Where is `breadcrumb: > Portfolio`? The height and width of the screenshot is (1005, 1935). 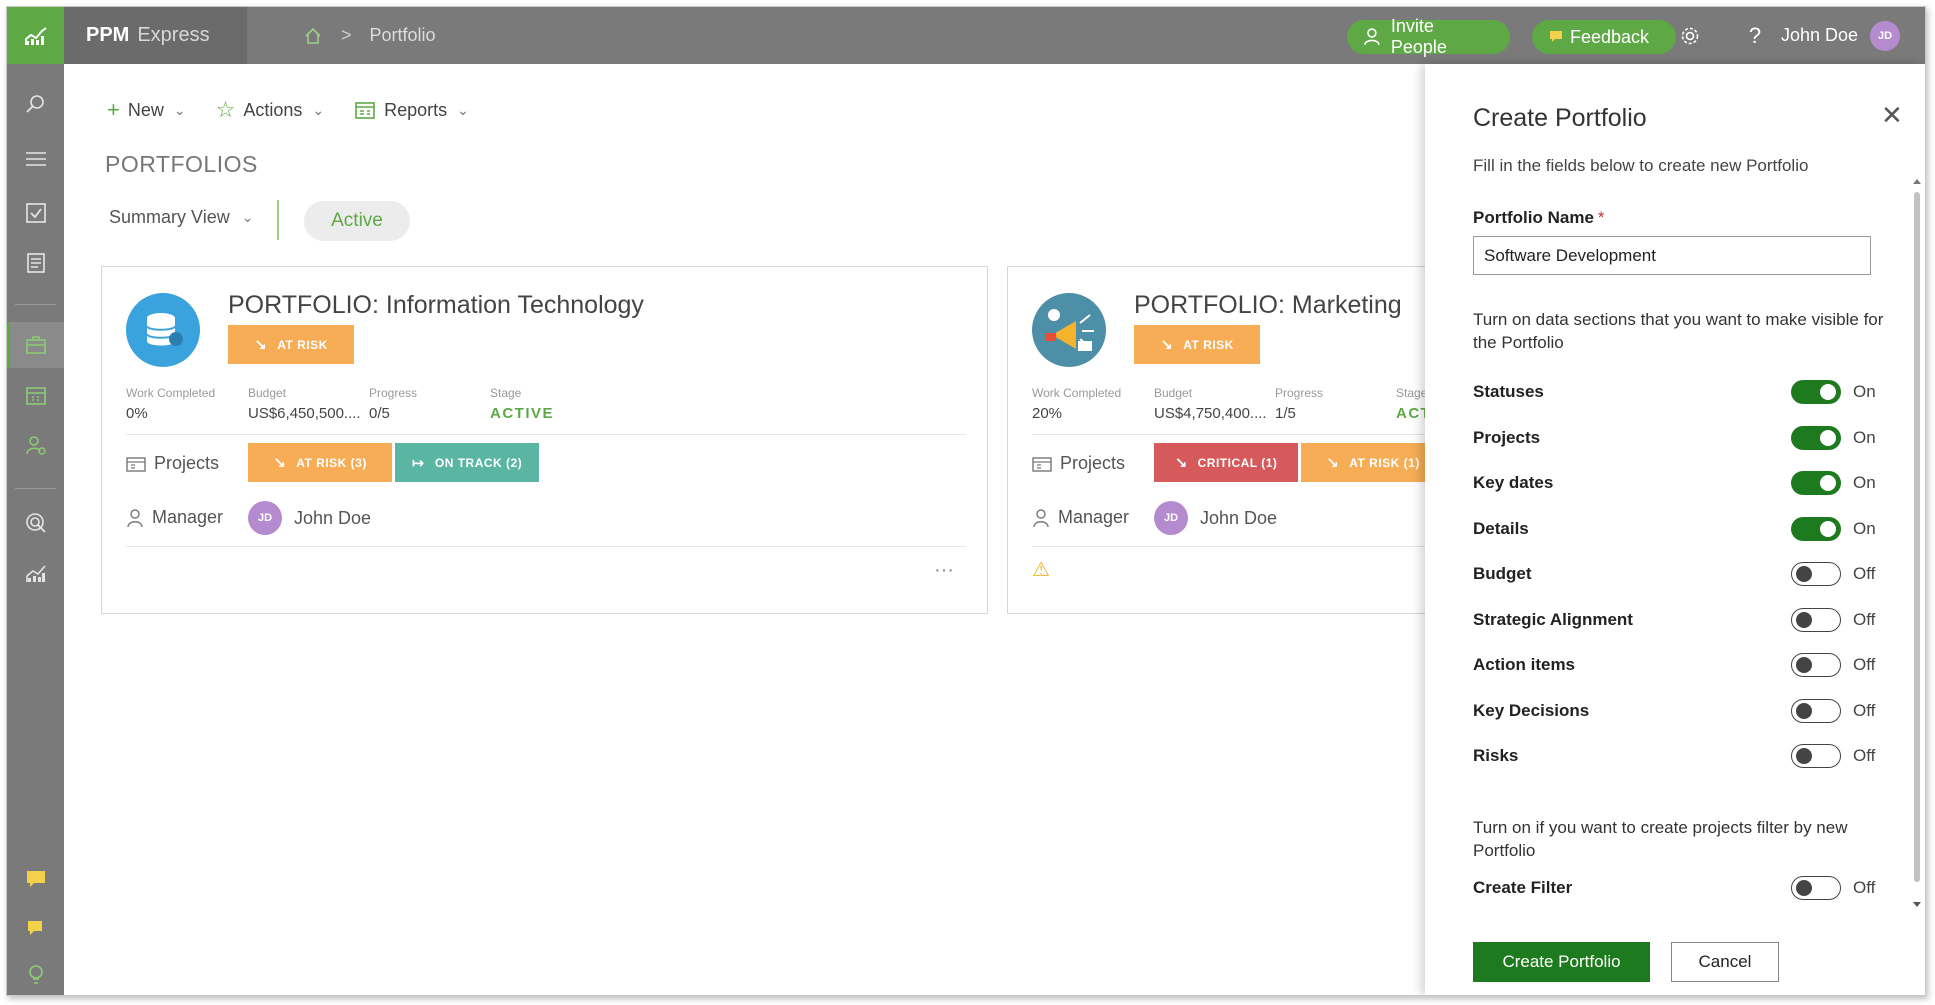 breadcrumb: > Portfolio is located at coordinates (369, 35).